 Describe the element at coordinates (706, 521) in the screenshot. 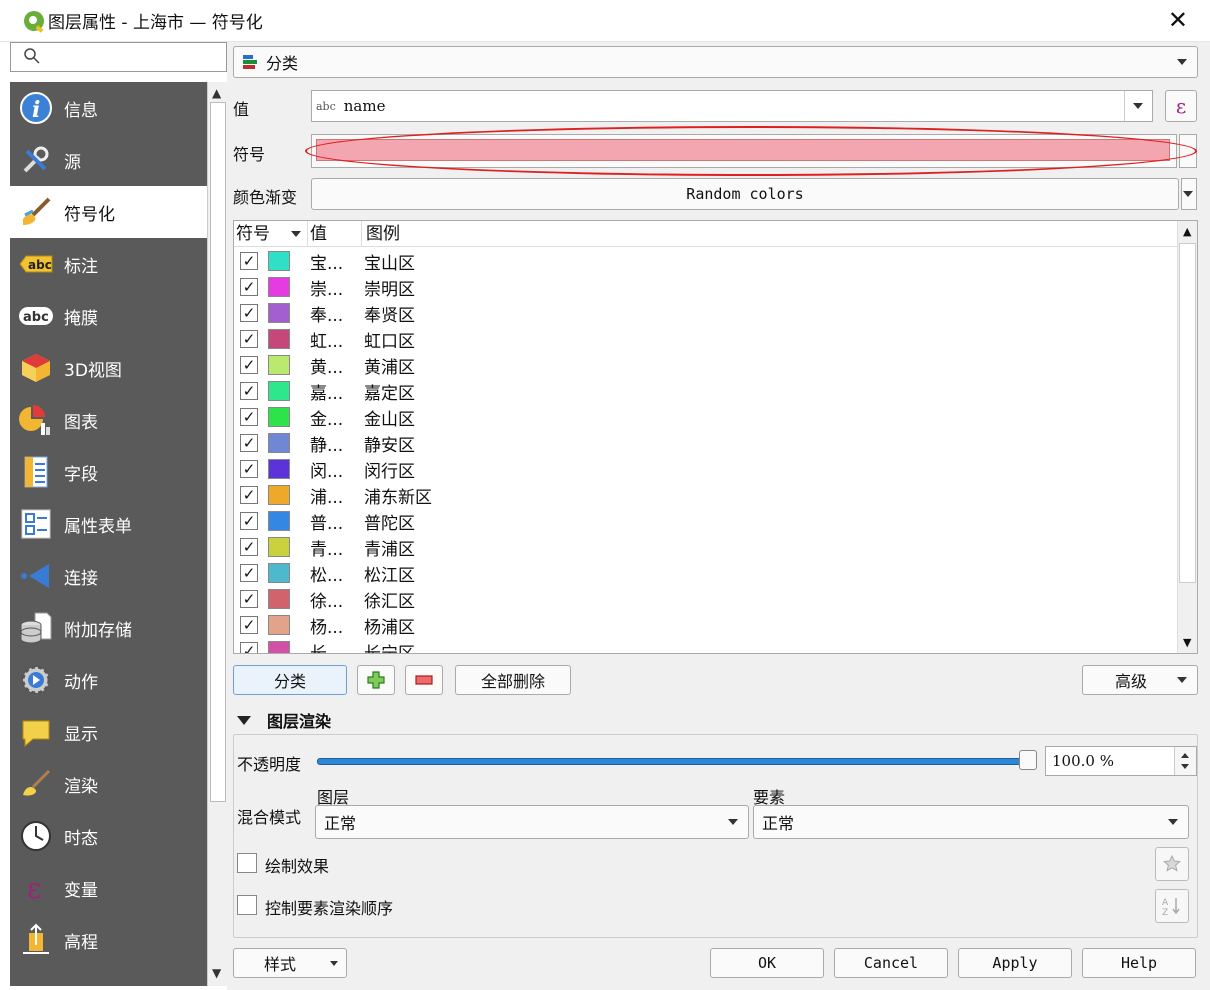

I see `table-row: ✓ 普... 普陀区` at that location.